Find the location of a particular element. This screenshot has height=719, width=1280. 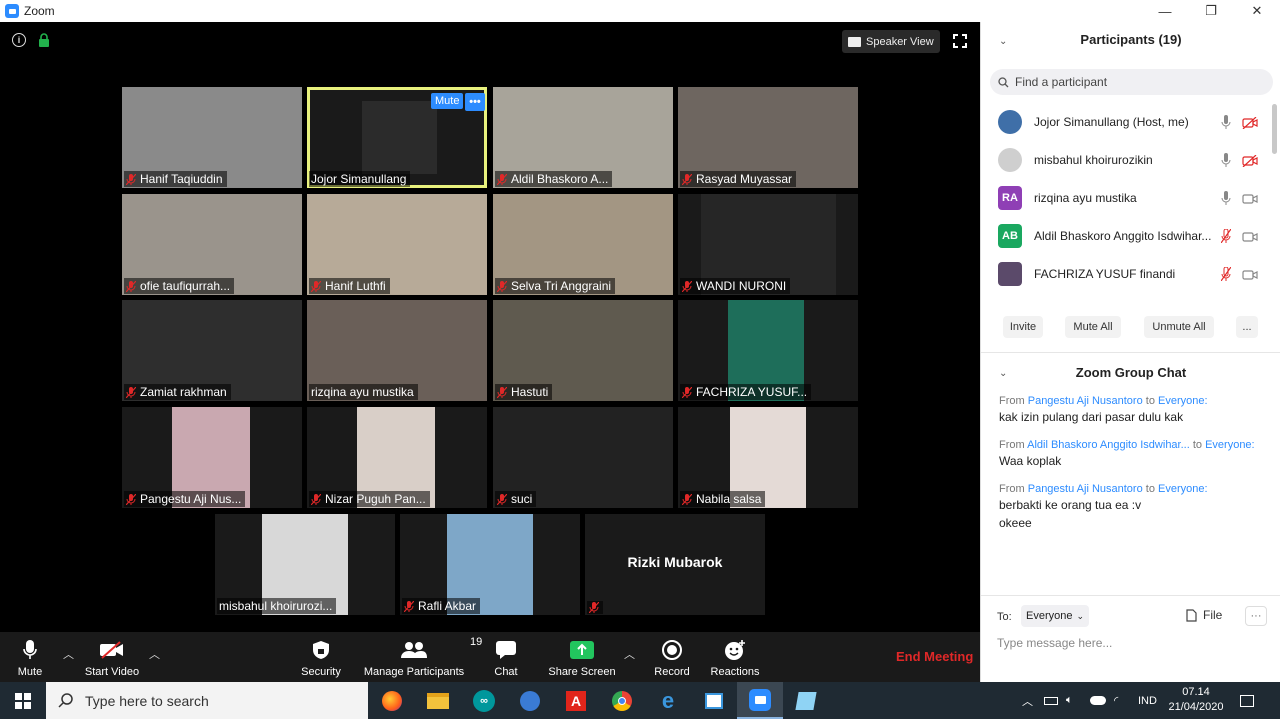

participant-name-label: Rafli Akbar is located at coordinates (441, 606).